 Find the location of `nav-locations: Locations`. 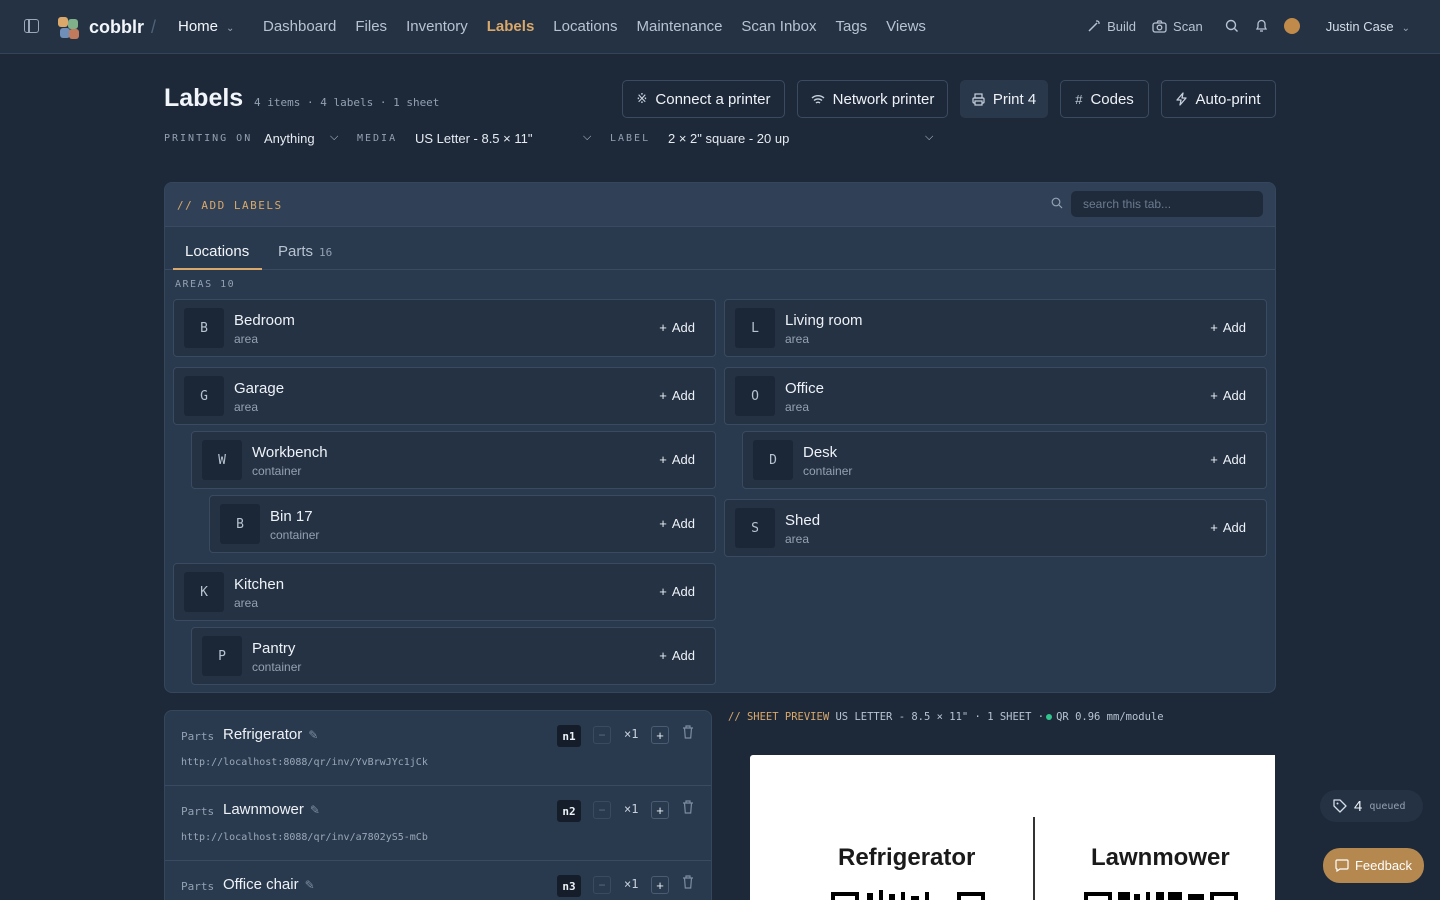

nav-locations: Locations is located at coordinates (585, 26).